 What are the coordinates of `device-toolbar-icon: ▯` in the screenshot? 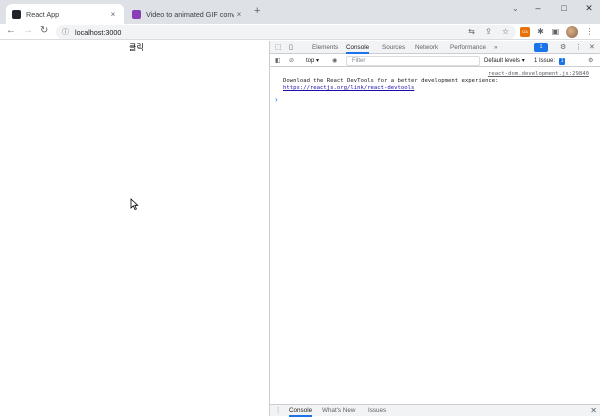 It's located at (291, 47).